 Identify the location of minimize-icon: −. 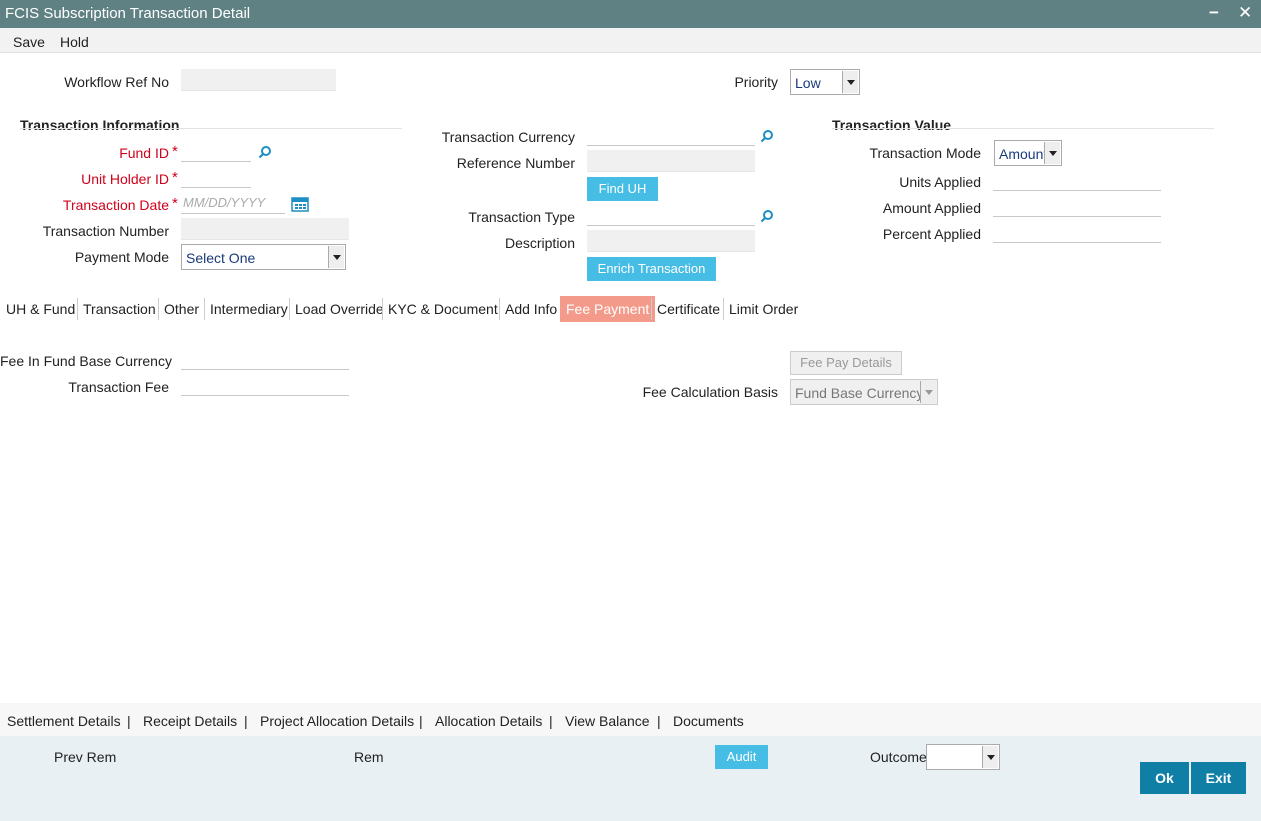
(1214, 13).